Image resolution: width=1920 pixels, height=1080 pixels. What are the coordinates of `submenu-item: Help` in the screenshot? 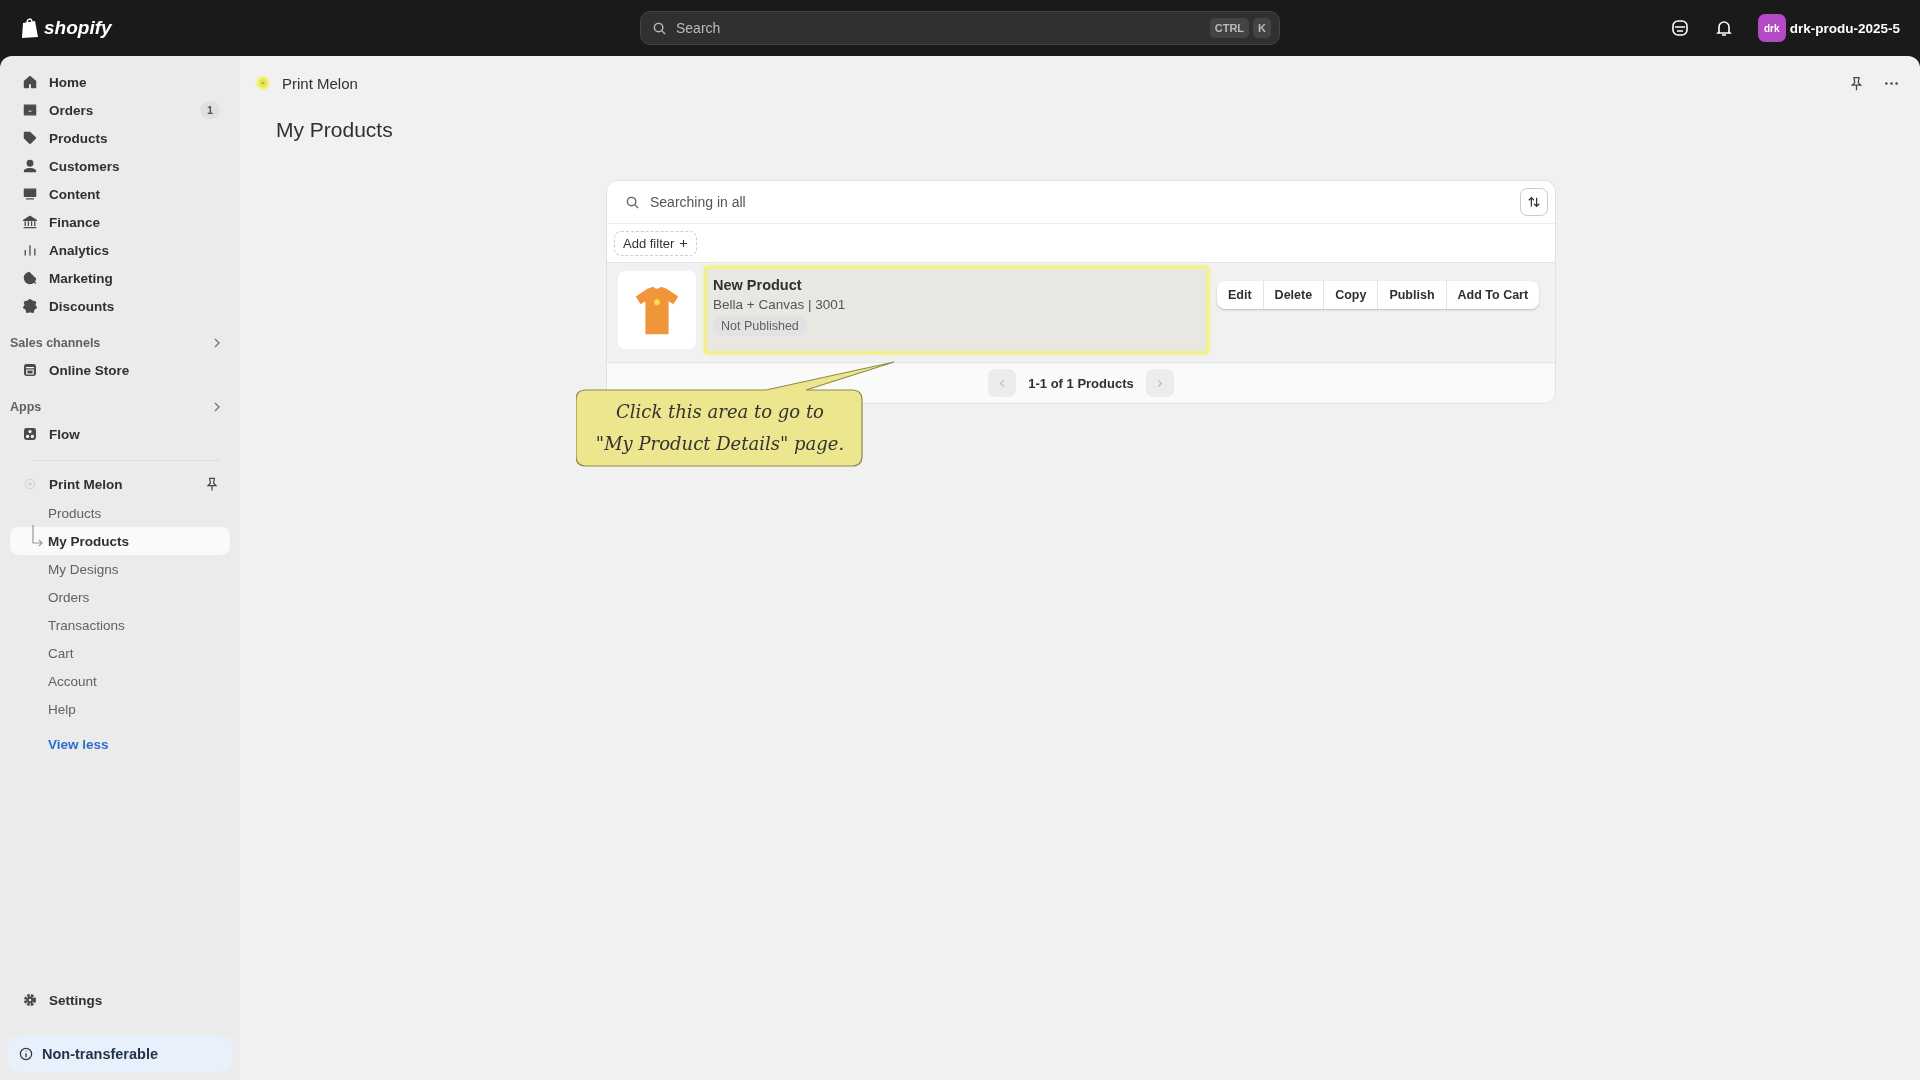 It's located at (120, 709).